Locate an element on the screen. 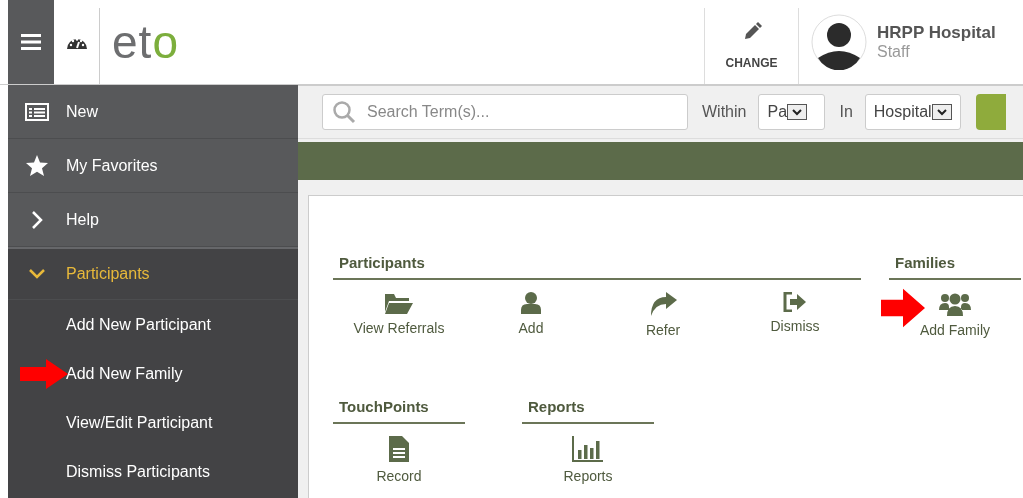 The height and width of the screenshot is (498, 1023). sidebar-subitem: Dismiss Participants is located at coordinates (153, 471).